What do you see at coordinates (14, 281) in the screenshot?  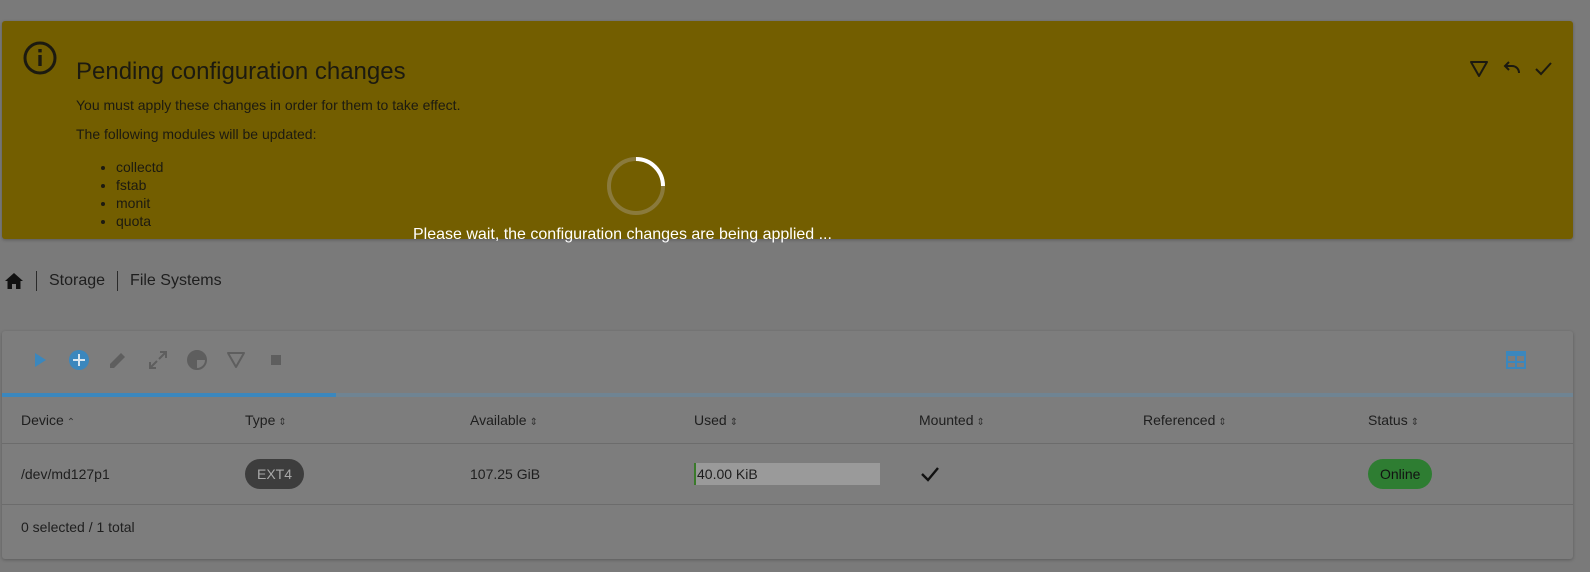 I see `home-icon` at bounding box center [14, 281].